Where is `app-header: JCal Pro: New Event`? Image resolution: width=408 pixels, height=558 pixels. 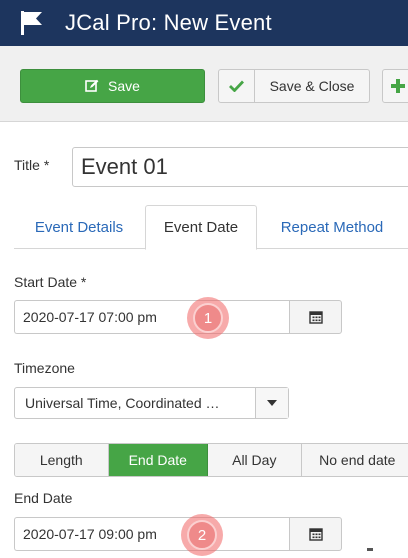
app-header: JCal Pro: New Event is located at coordinates (204, 23).